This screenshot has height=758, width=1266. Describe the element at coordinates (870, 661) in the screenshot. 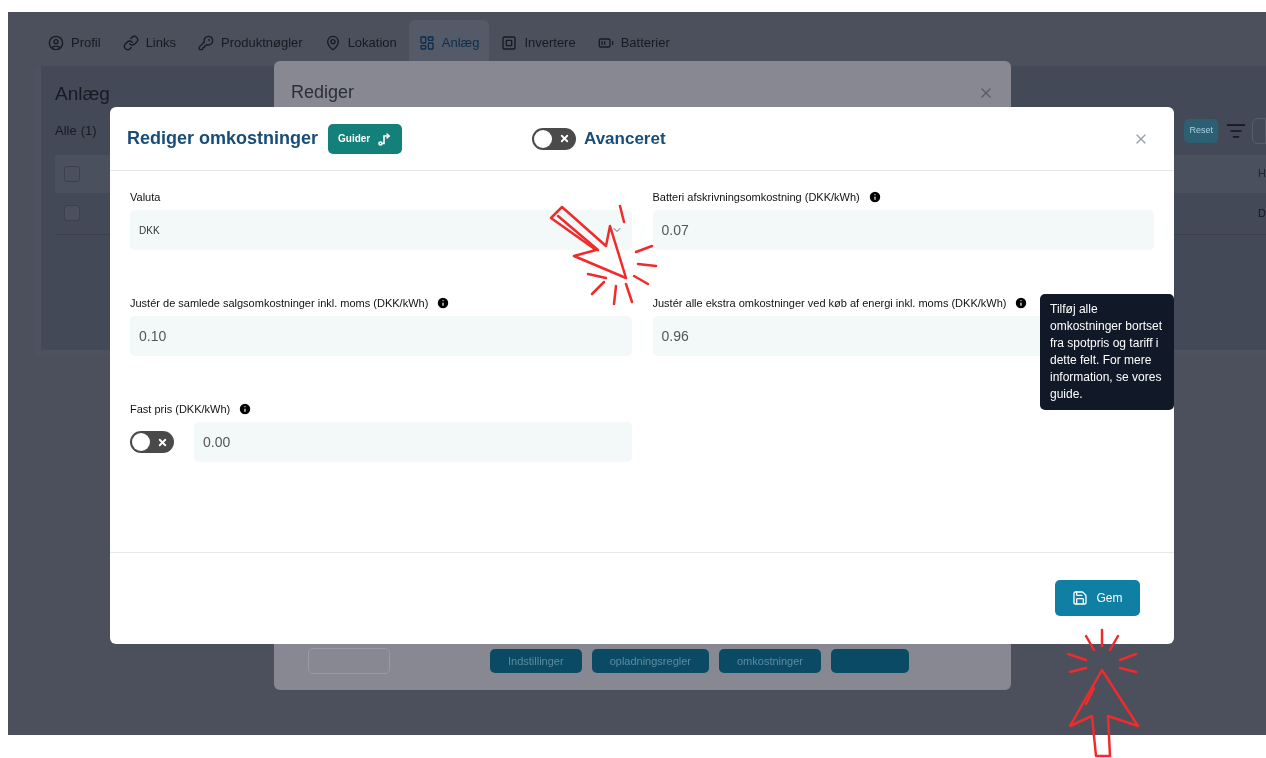

I see `icon-button` at that location.